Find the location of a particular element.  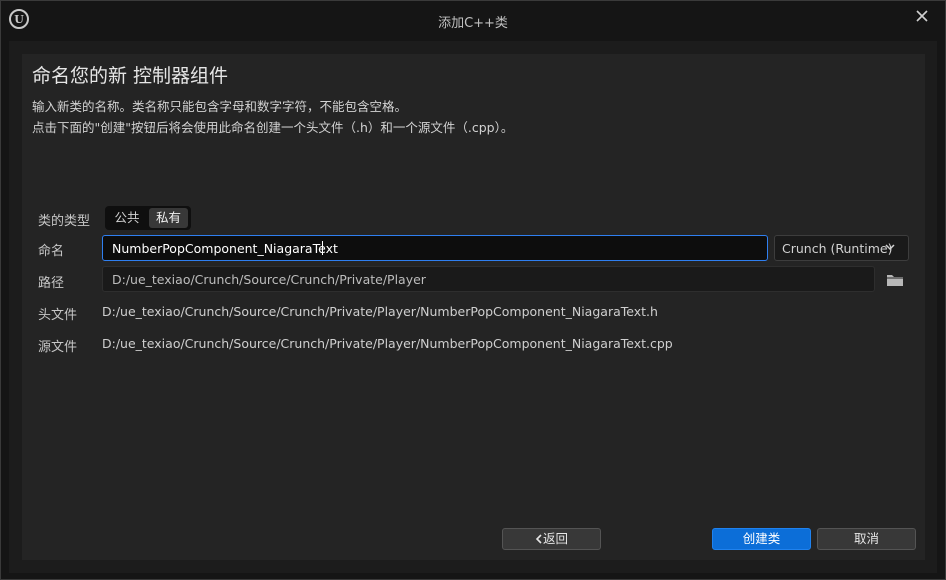

class-name-value: NumberPopComponent_NiagaraText is located at coordinates (225, 248).